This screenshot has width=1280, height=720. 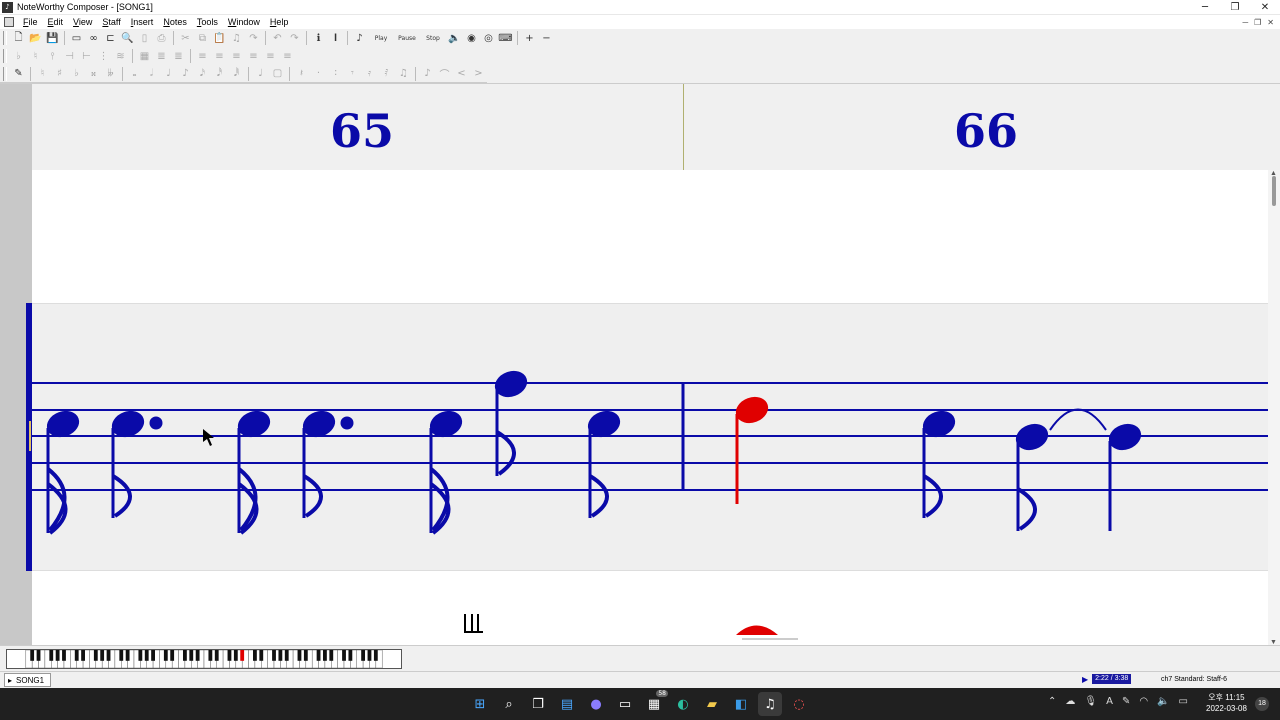 I want to click on sixtyfourth-note-icon: 𝅘𝅥𝅱, so click(x=236, y=74).